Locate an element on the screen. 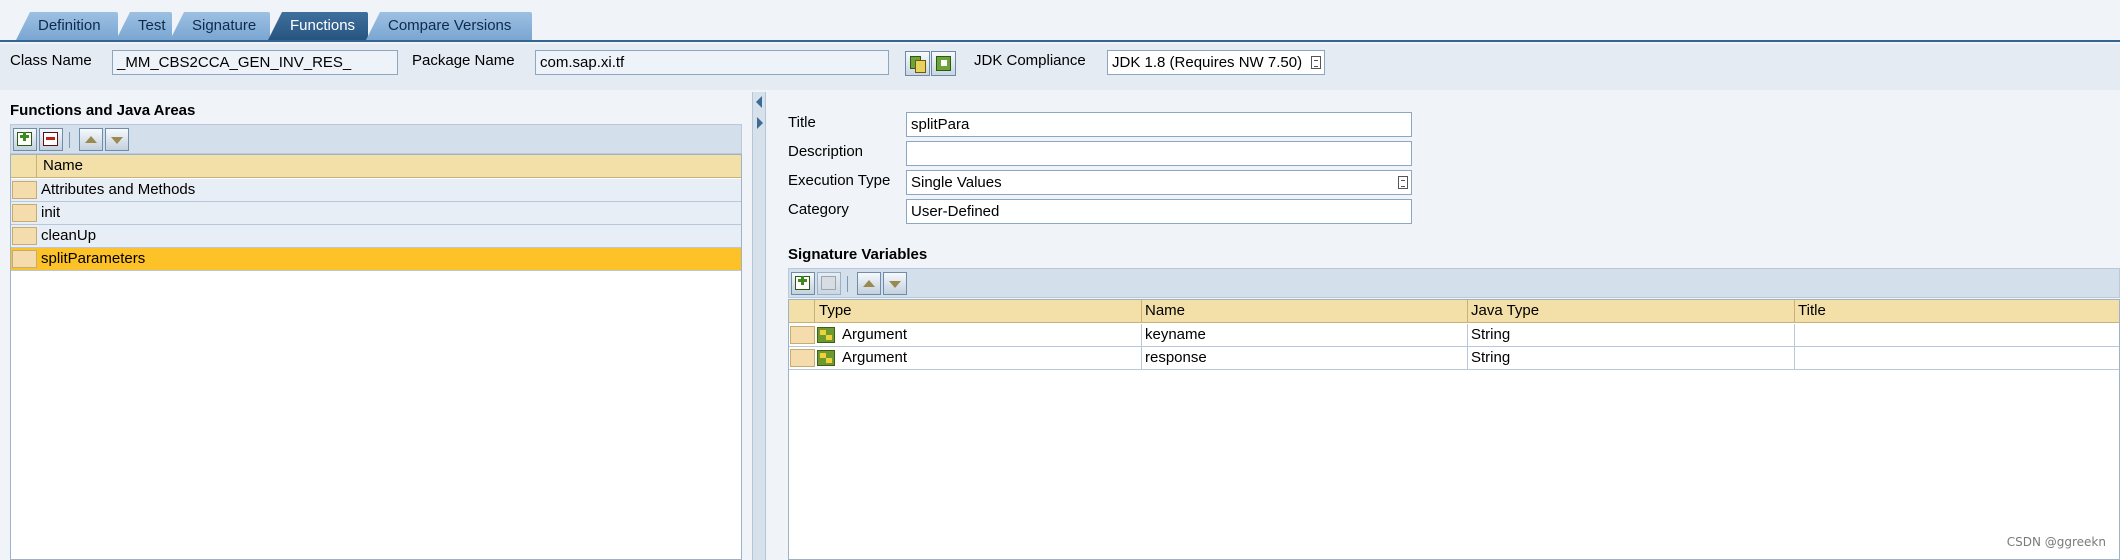 The image size is (2120, 560). functions-title: Functions and Java Areas is located at coordinates (103, 110).